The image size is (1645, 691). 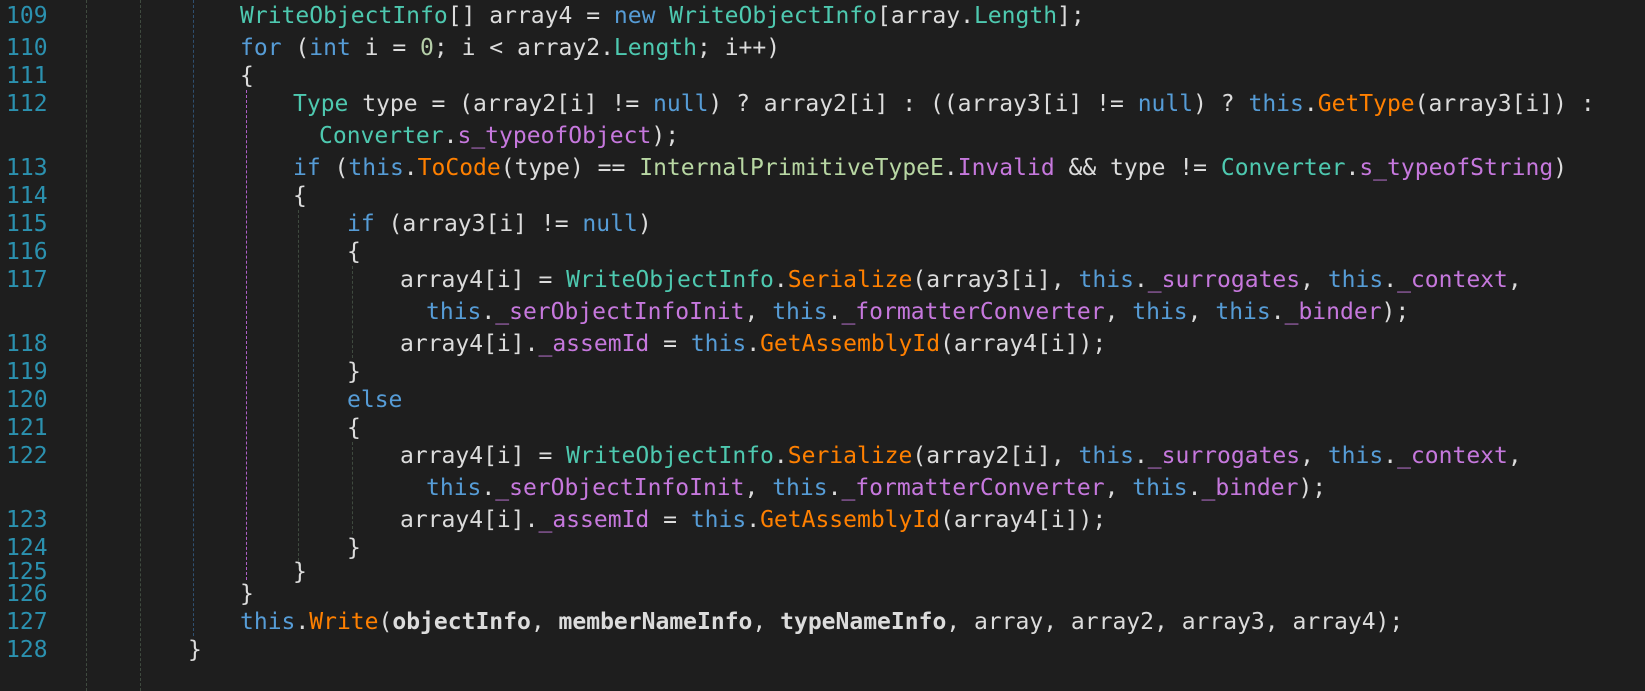 I want to click on token-plain: (type) ==, so click(x=570, y=168).